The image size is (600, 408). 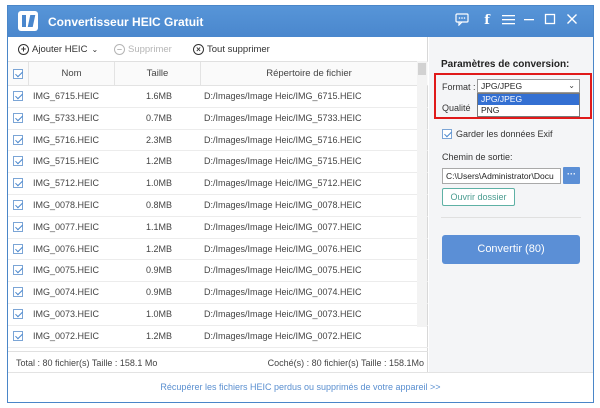 What do you see at coordinates (66, 161) in the screenshot?
I see `file-name-cell: IMG_5715.HEIC` at bounding box center [66, 161].